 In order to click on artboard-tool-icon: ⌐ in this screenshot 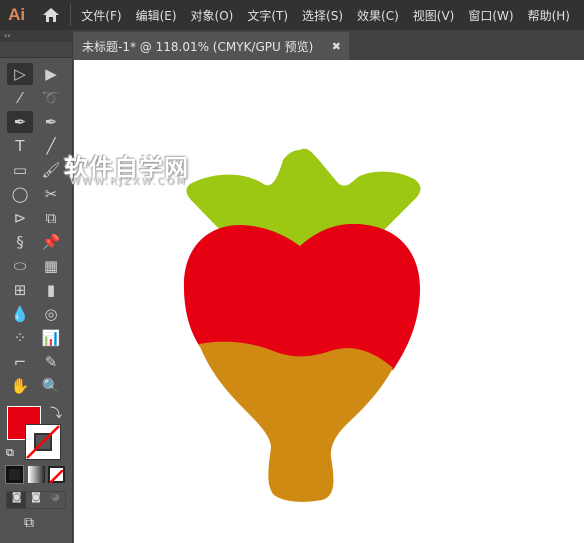, I will do `click(20, 362)`.